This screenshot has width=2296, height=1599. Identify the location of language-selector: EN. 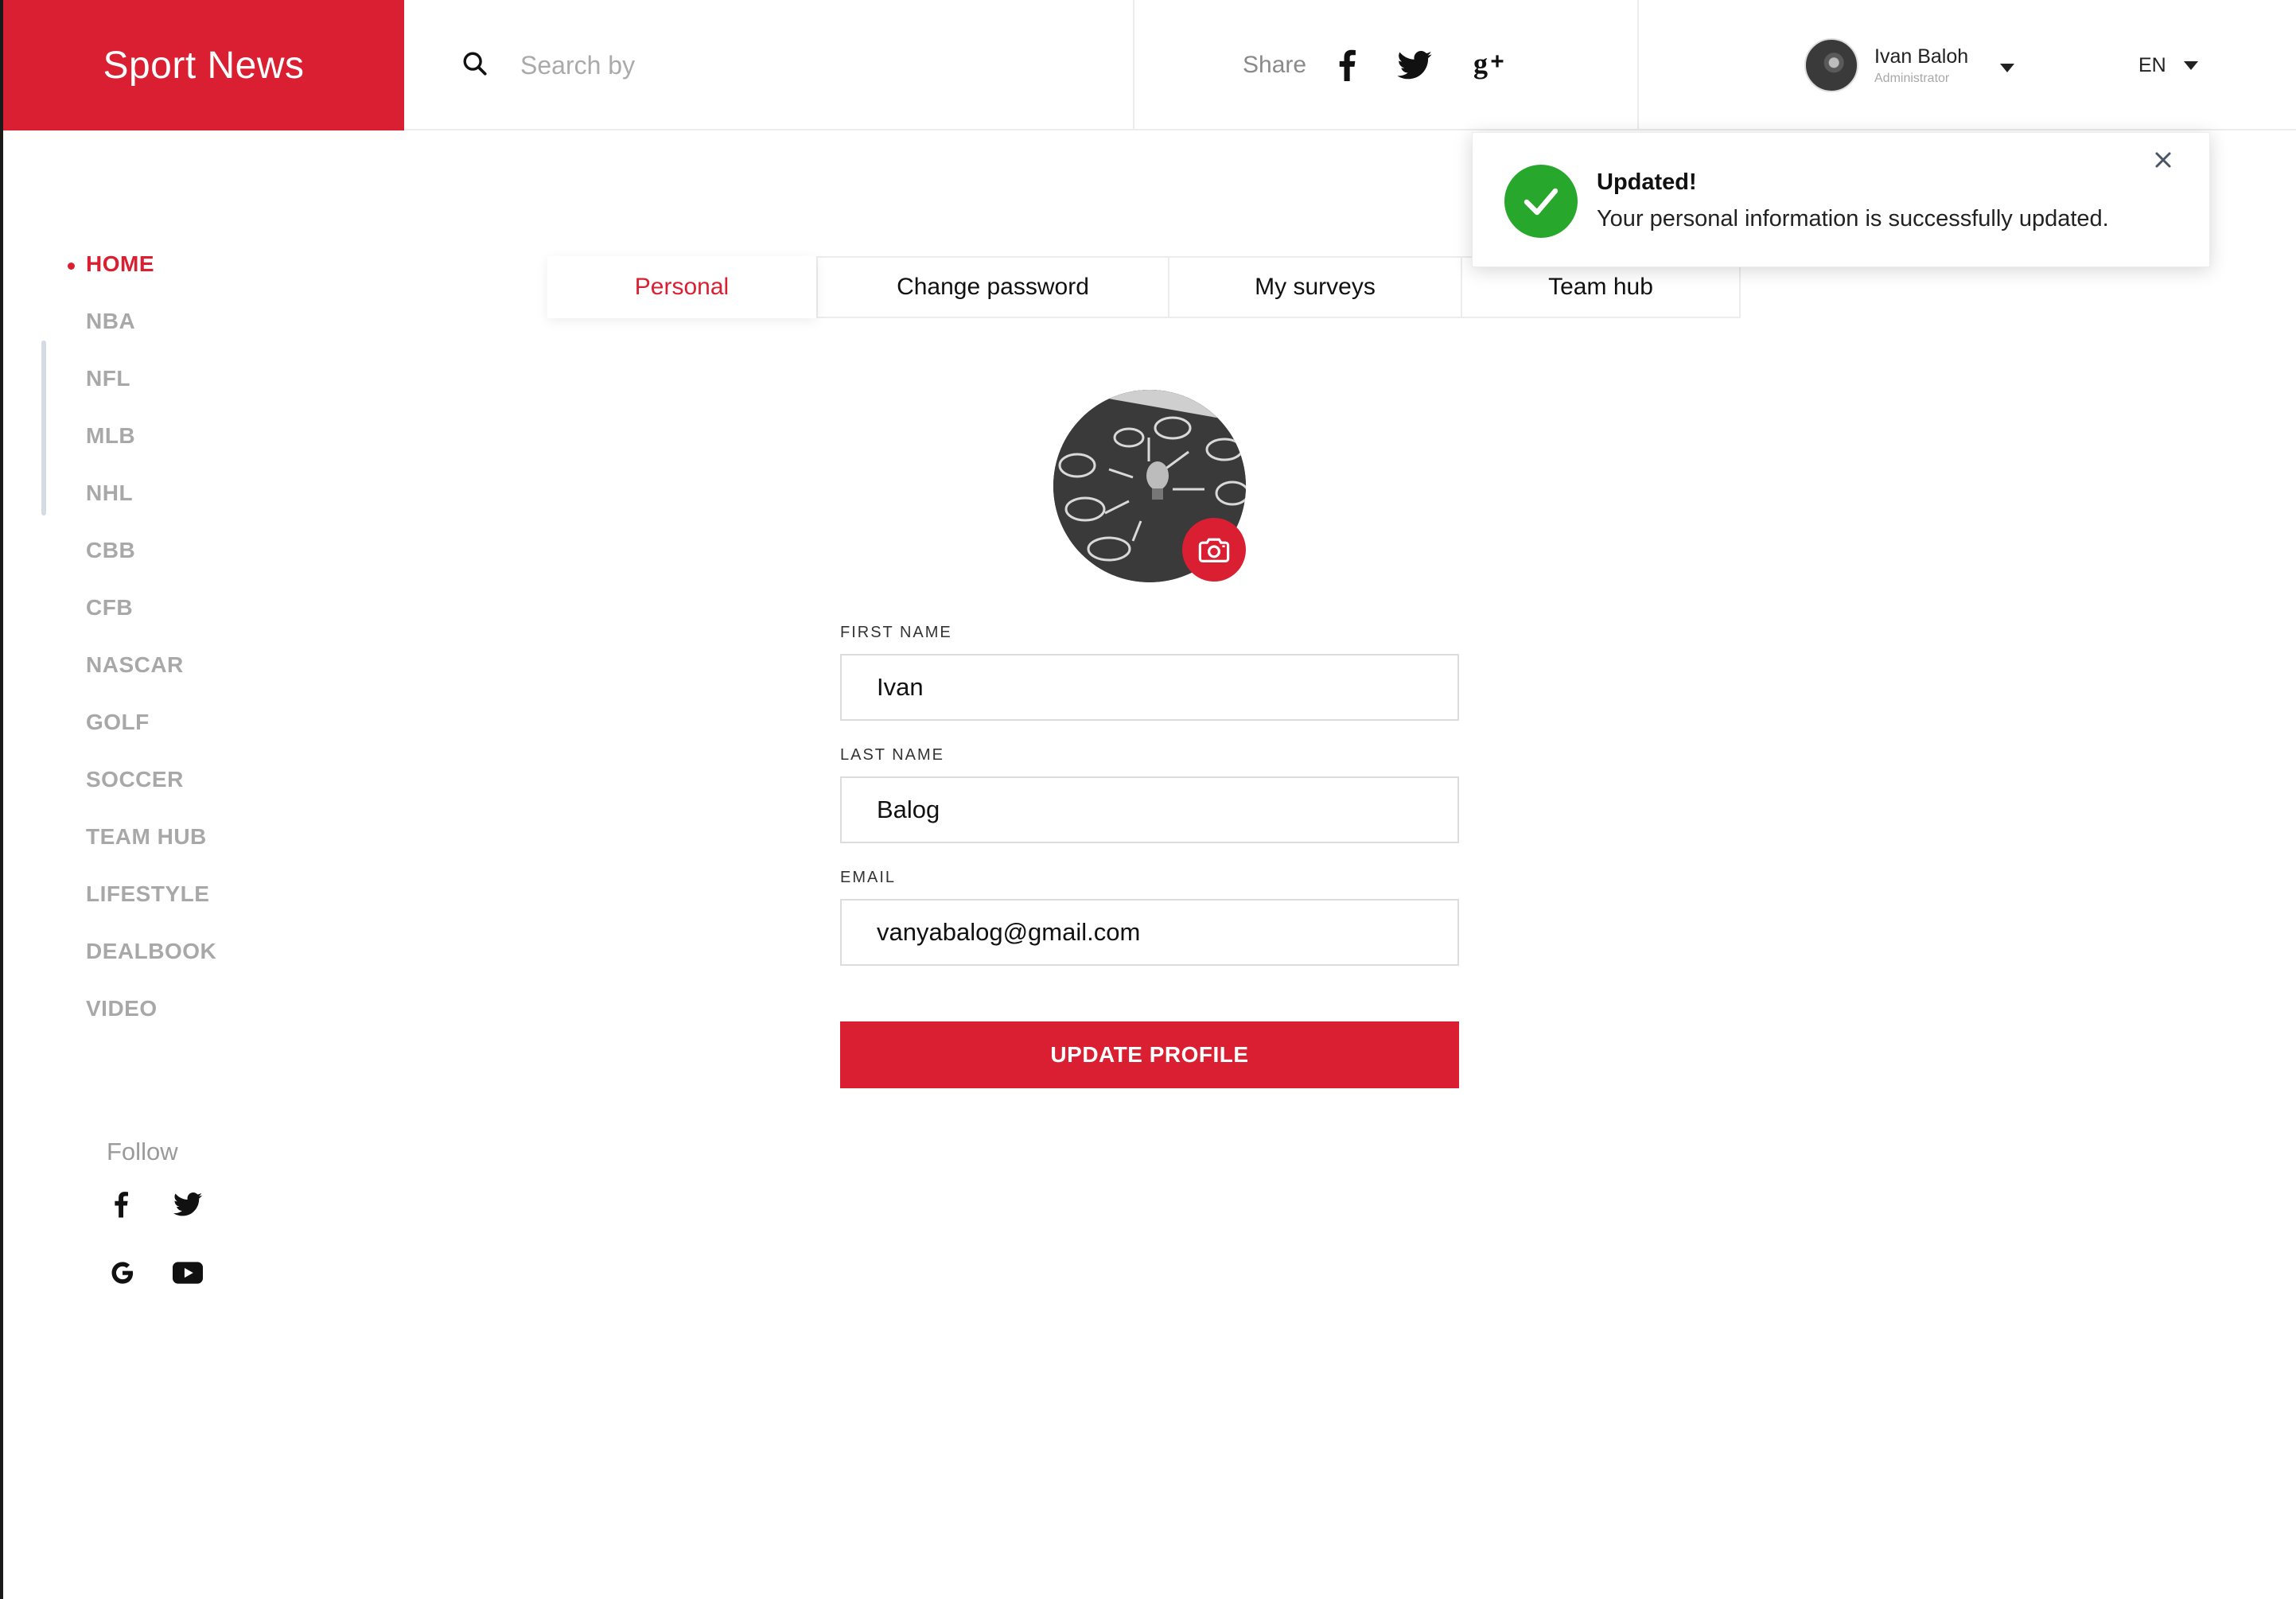
(2168, 65).